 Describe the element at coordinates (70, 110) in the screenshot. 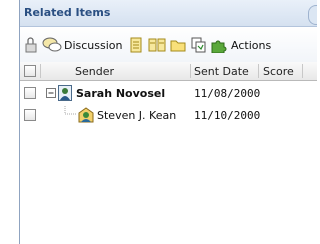

I see `tree-connector-icon` at that location.